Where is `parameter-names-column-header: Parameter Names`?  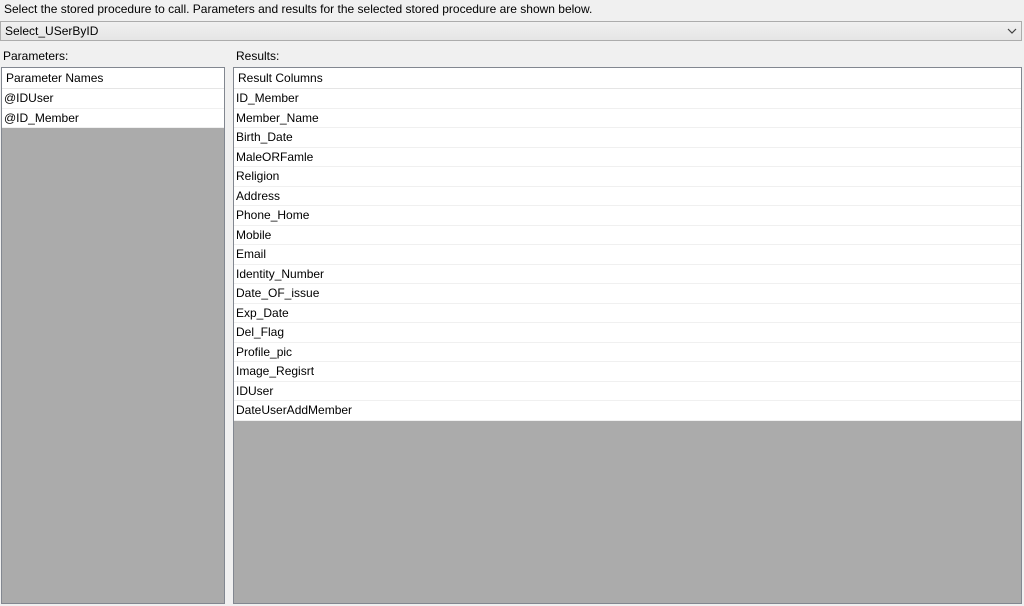 parameter-names-column-header: Parameter Names is located at coordinates (113, 78).